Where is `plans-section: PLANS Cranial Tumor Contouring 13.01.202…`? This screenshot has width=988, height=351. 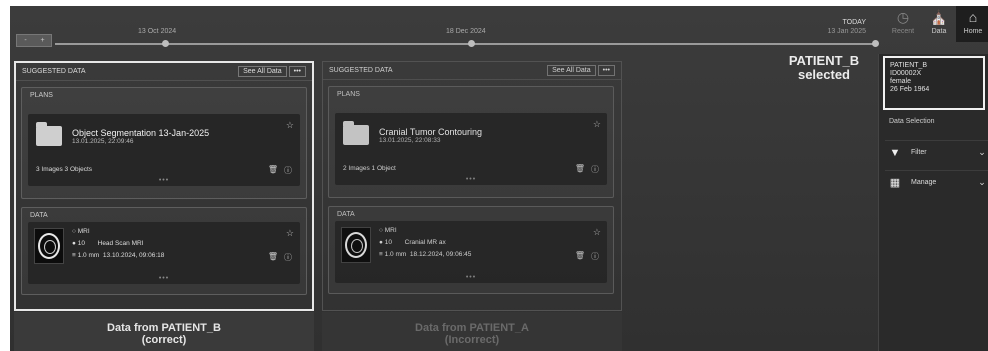
plans-section: PLANS Cranial Tumor Contouring 13.01.202… is located at coordinates (471, 142).